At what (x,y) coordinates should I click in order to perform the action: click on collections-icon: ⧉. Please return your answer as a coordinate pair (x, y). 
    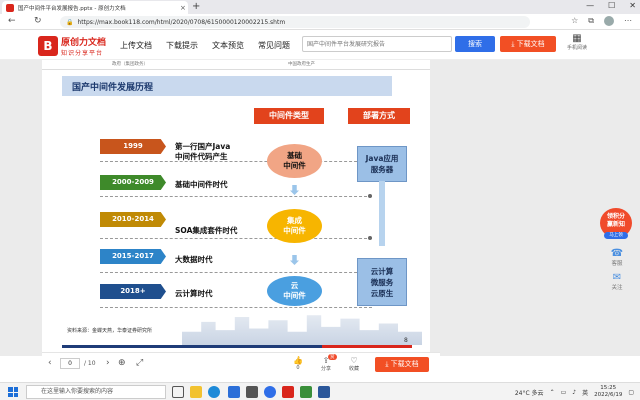
    Looking at the image, I should click on (591, 21).